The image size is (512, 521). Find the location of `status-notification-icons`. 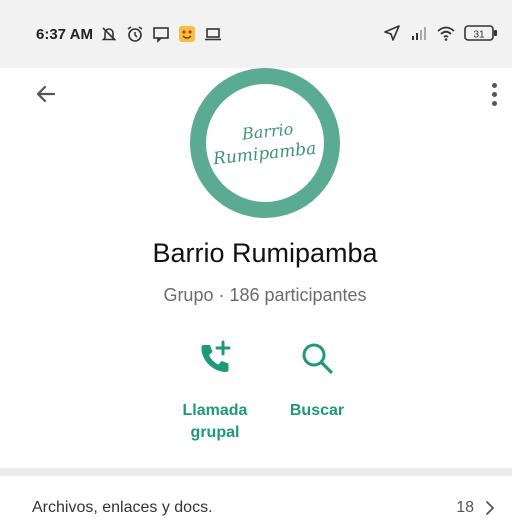

status-notification-icons is located at coordinates (161, 34).